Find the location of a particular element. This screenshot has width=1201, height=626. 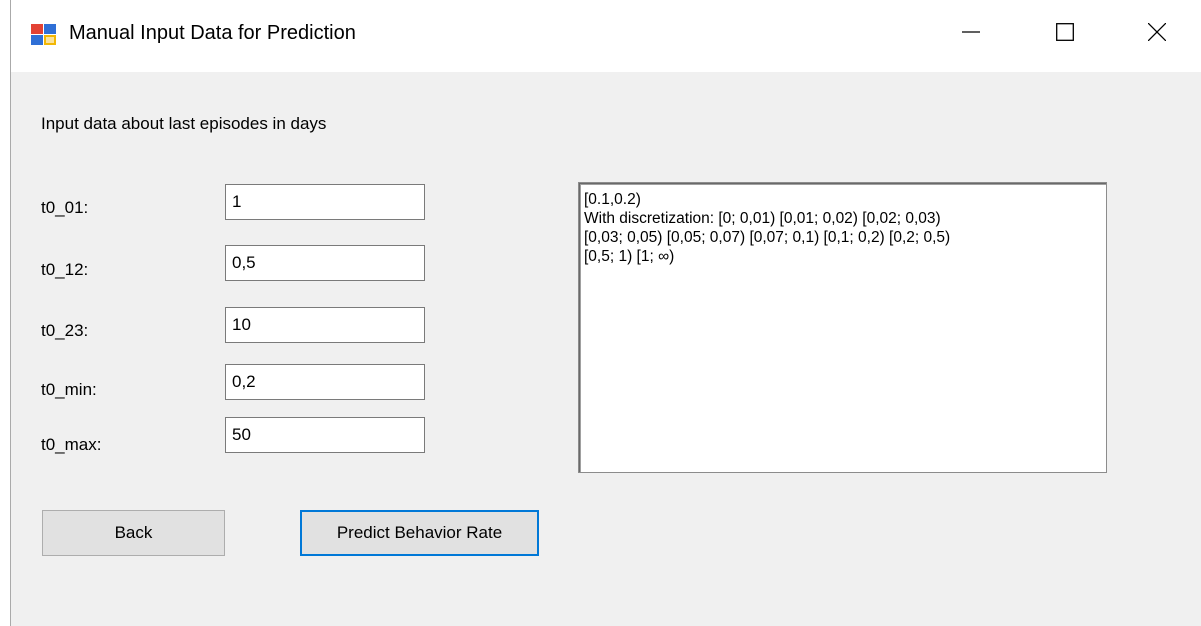

predict-behavior-rate-button: Predict Behavior Rate is located at coordinates (419, 533).